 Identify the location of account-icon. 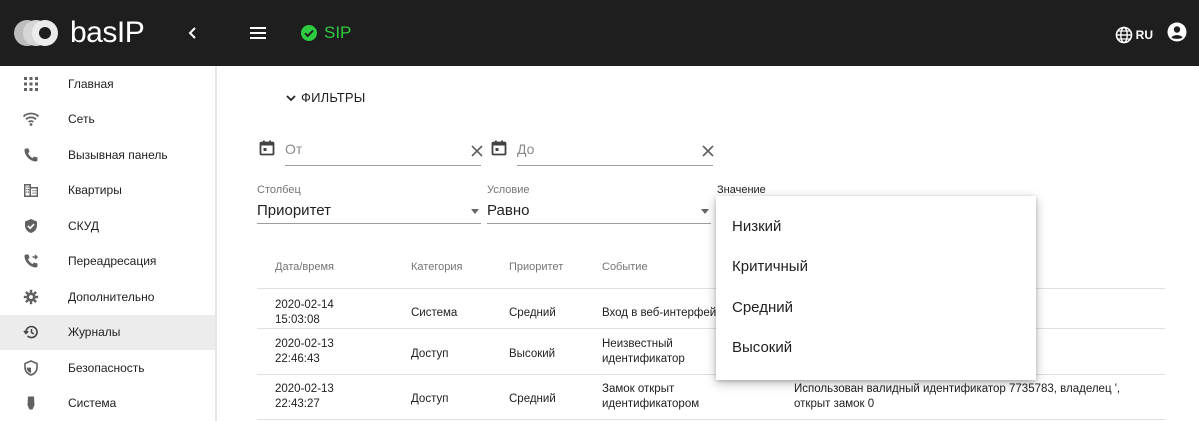
(1177, 32).